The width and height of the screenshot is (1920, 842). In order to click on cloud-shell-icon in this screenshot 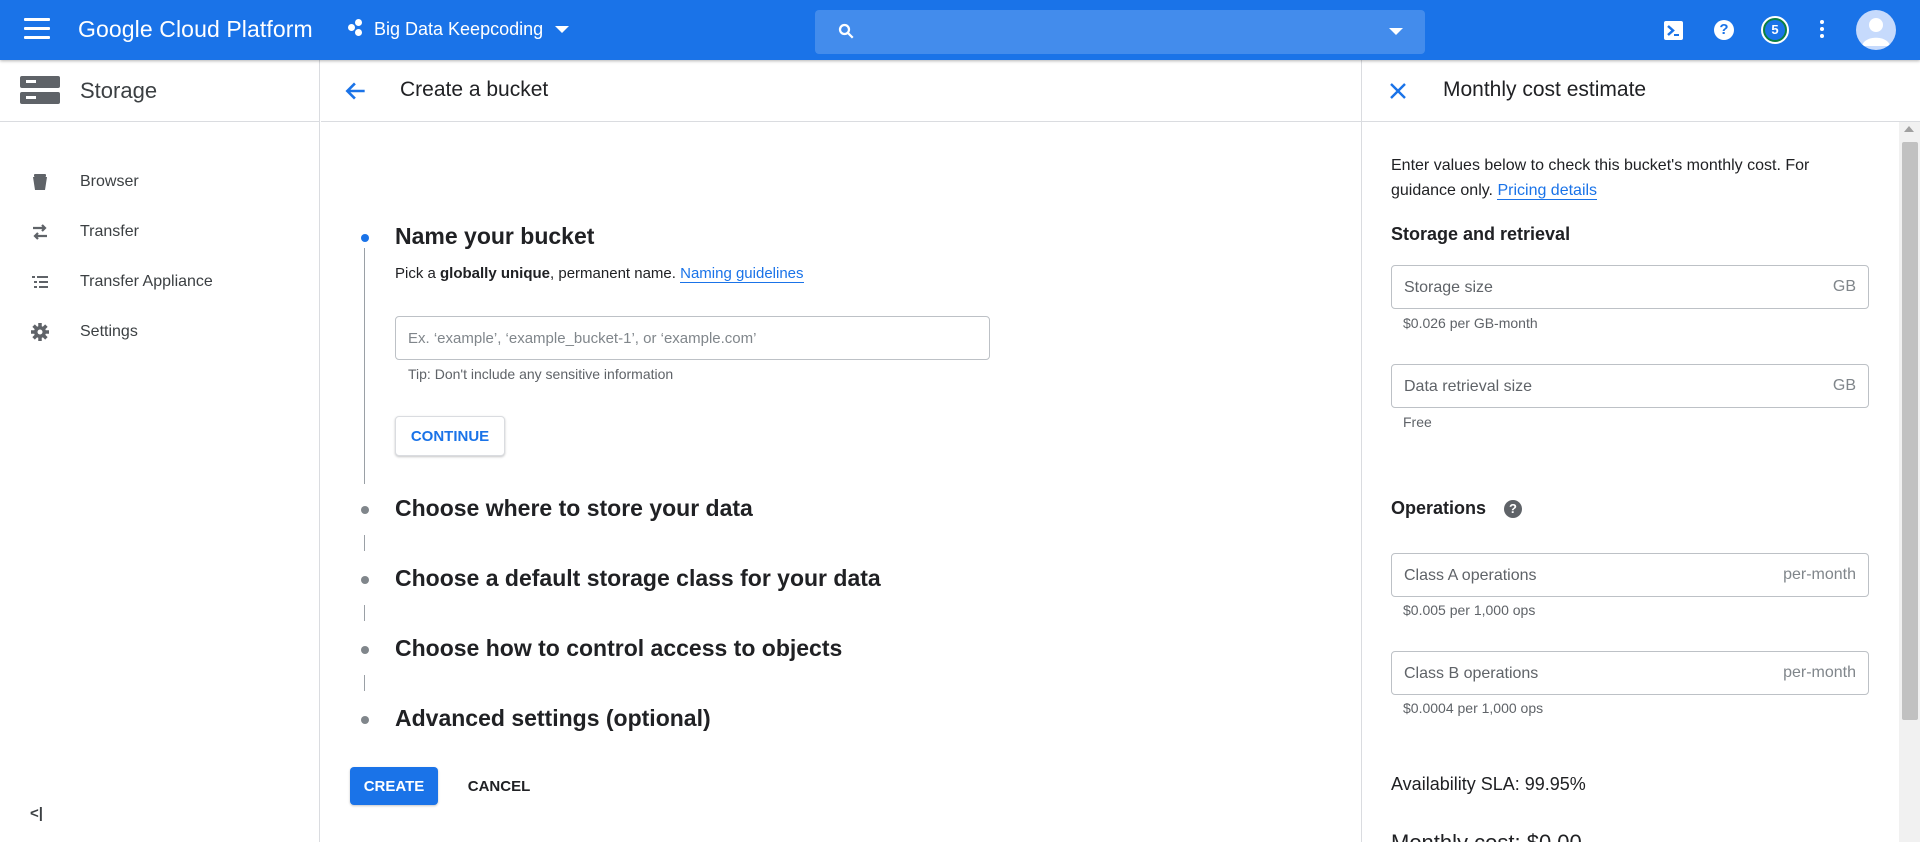, I will do `click(1673, 30)`.